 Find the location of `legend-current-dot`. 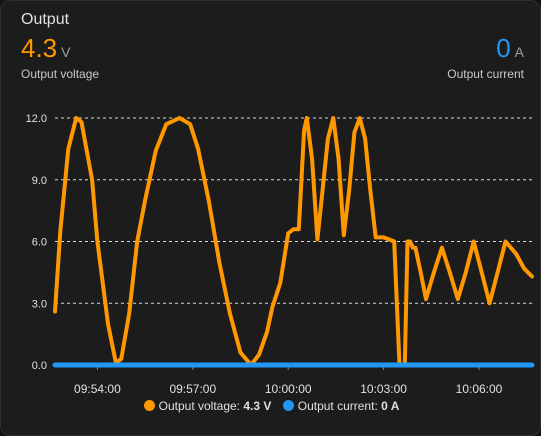

legend-current-dot is located at coordinates (288, 405).